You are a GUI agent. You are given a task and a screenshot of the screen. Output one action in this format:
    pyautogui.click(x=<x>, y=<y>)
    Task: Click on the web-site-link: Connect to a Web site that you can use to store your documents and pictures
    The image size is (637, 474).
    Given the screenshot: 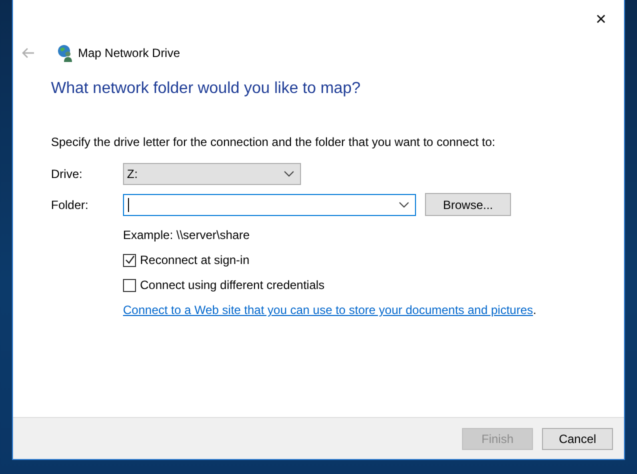 What is the action you would take?
    pyautogui.click(x=328, y=310)
    